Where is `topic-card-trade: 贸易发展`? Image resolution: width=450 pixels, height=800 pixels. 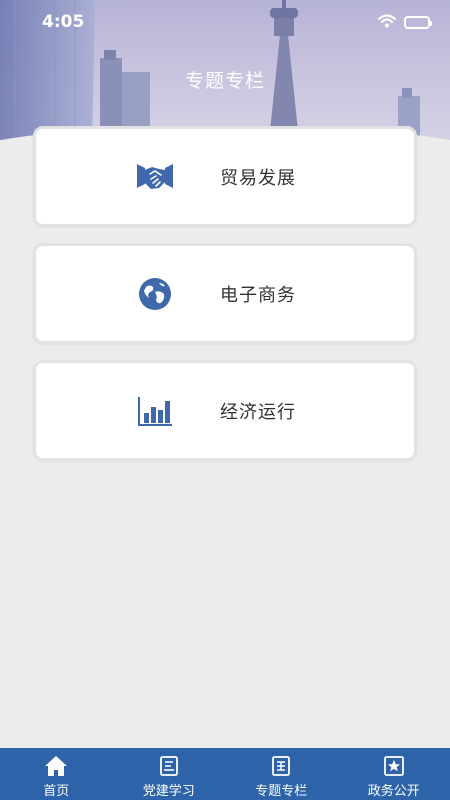 topic-card-trade: 贸易发展 is located at coordinates (225, 176).